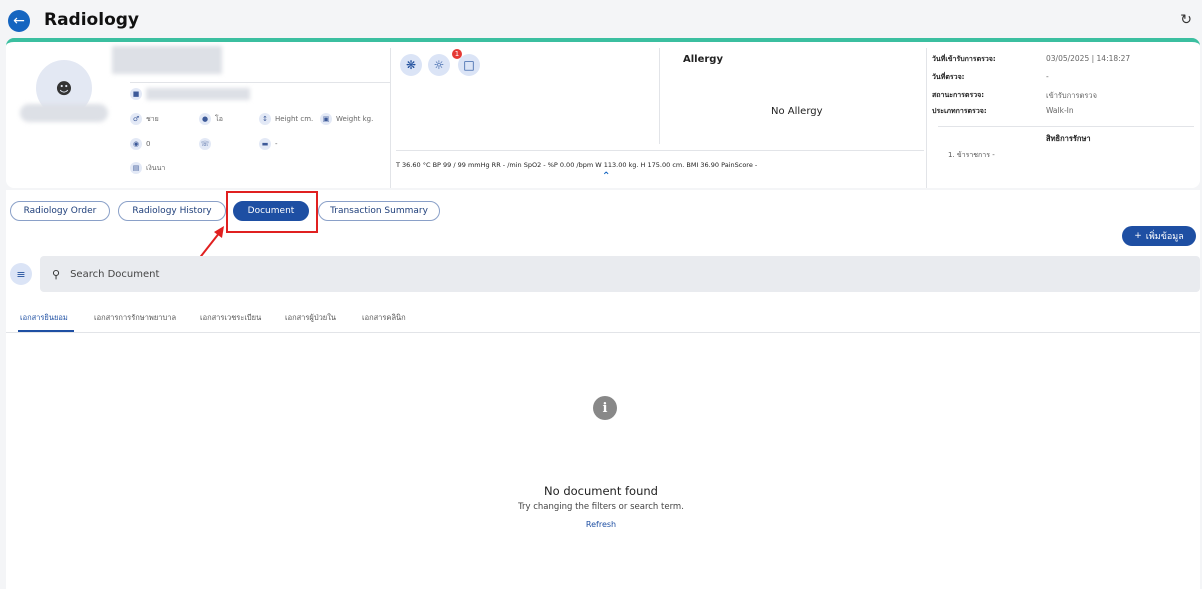 The height and width of the screenshot is (589, 1202). Describe the element at coordinates (1071, 95) in the screenshot. I see `status-value: เข้ารับการตรวจ` at that location.